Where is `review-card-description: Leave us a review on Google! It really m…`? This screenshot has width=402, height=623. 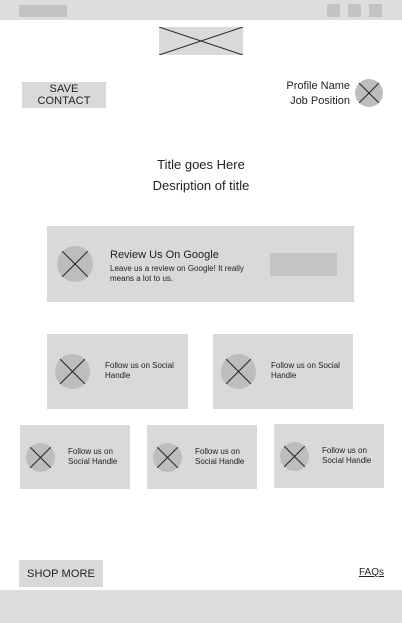
review-card-description: Leave us a review on Google! It really m… is located at coordinates (177, 273).